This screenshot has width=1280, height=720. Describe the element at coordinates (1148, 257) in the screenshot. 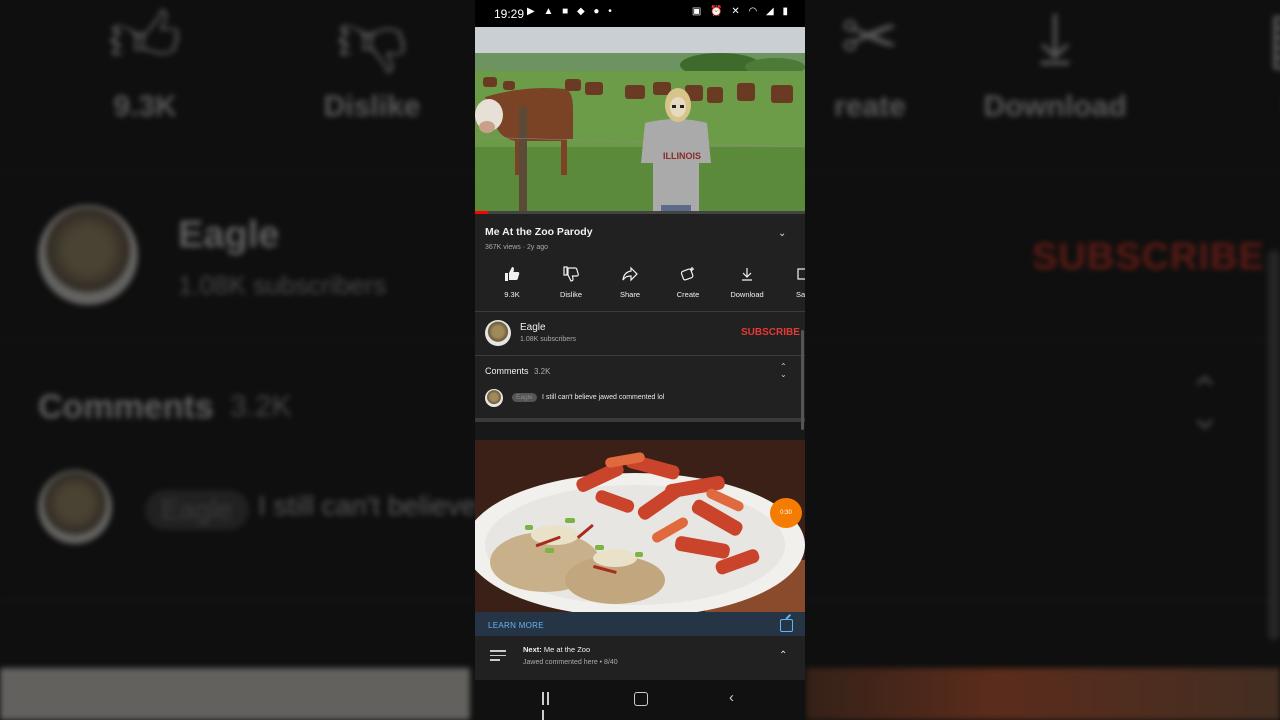

I see `bg-subscribe: SUBSCRIBE` at that location.